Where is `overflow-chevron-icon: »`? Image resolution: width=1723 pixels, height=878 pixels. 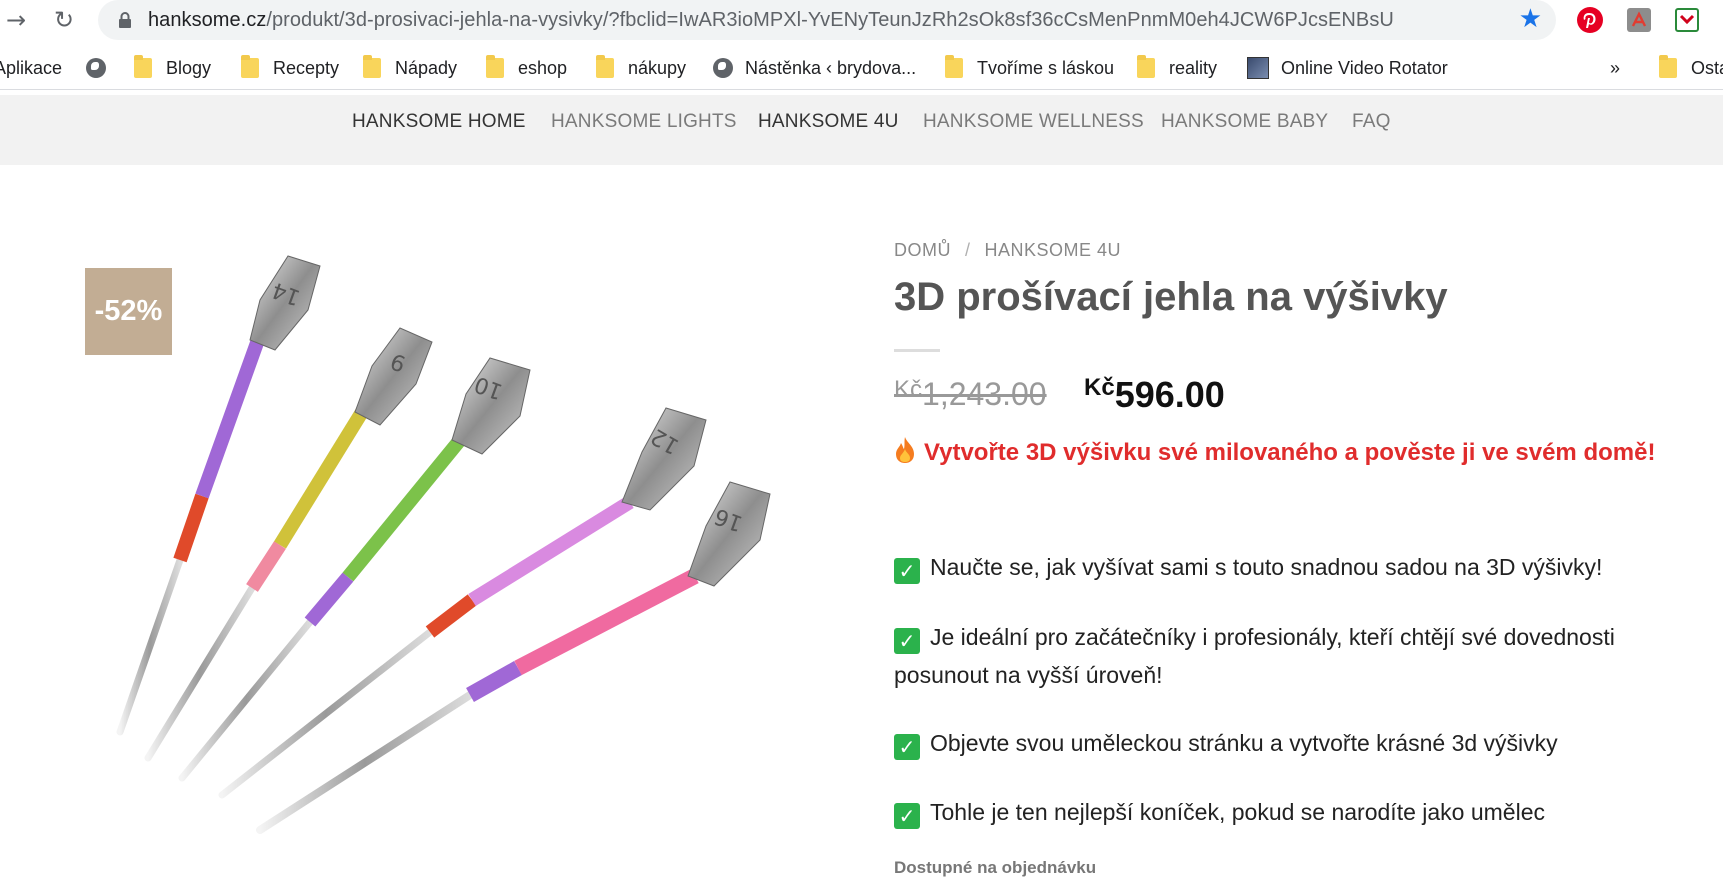
overflow-chevron-icon: » is located at coordinates (1615, 67).